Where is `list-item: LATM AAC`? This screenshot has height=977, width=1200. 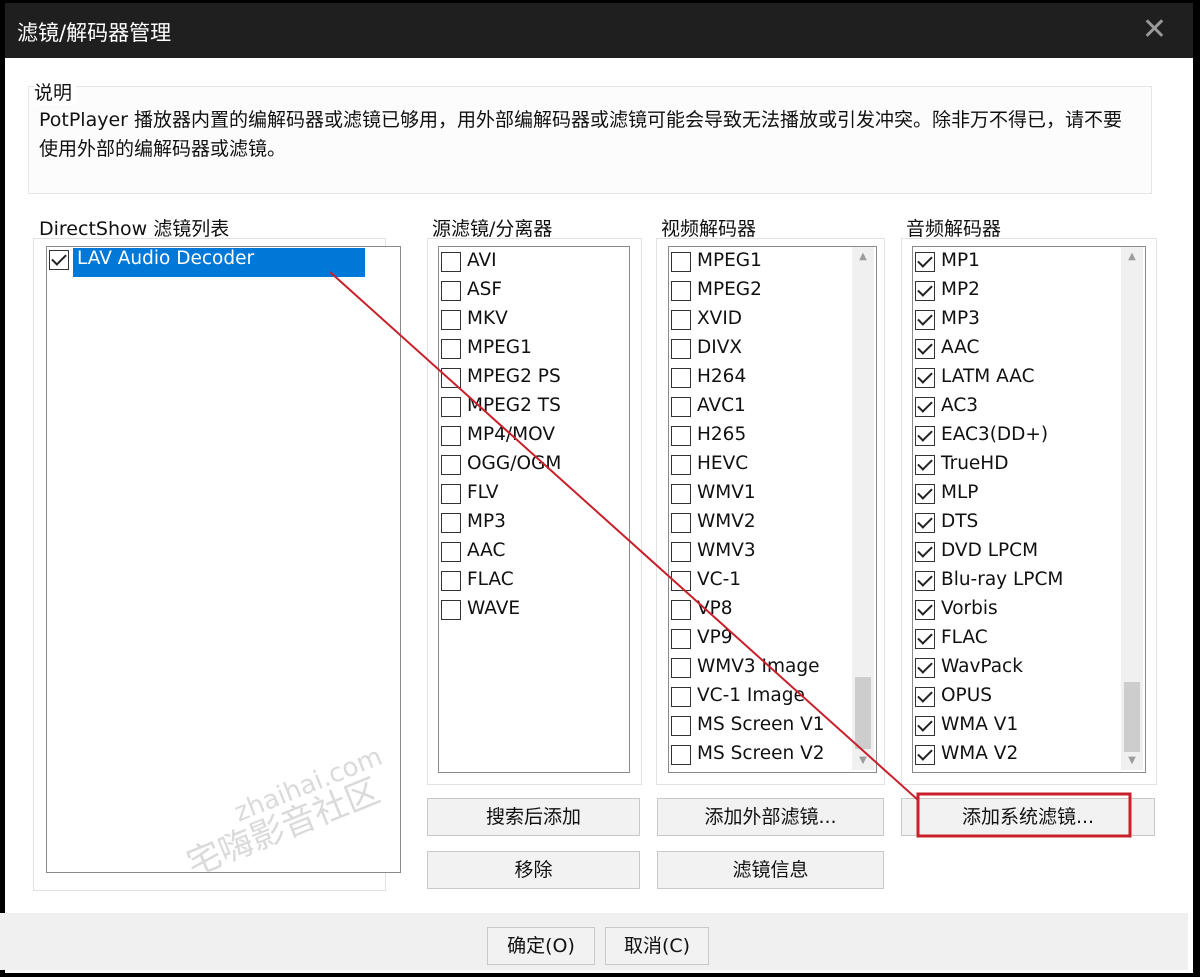 list-item: LATM AAC is located at coordinates (1015, 380).